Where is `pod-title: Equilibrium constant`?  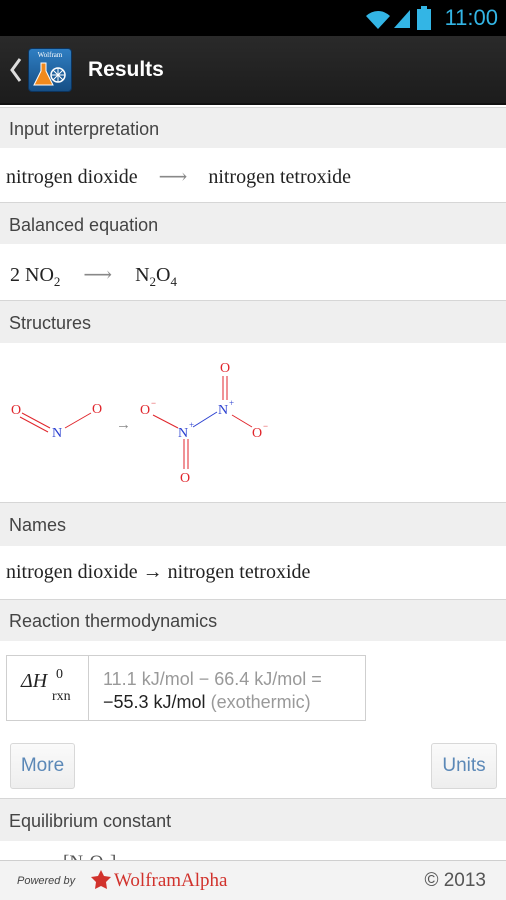
pod-title: Equilibrium constant is located at coordinates (90, 821).